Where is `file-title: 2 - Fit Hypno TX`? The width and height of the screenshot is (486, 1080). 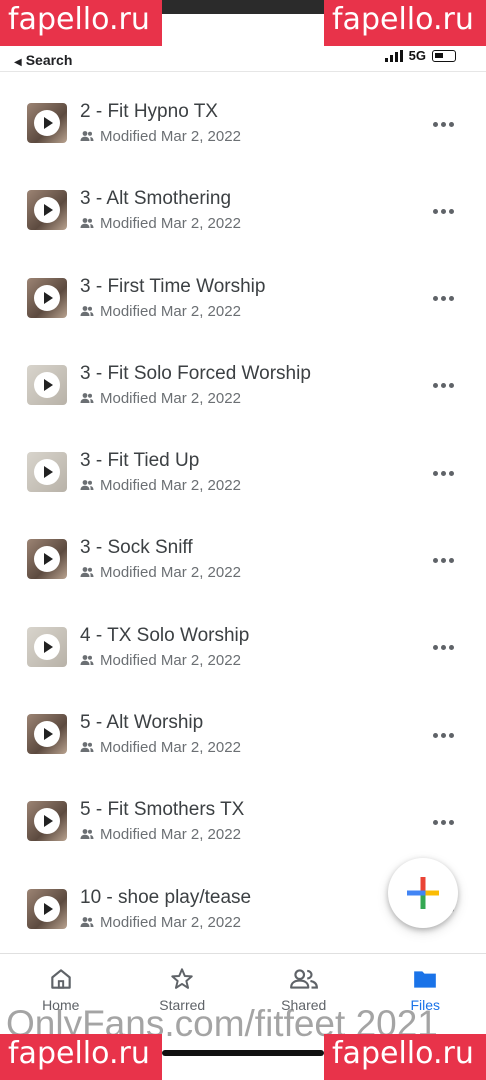 file-title: 2 - Fit Hypno TX is located at coordinates (149, 111).